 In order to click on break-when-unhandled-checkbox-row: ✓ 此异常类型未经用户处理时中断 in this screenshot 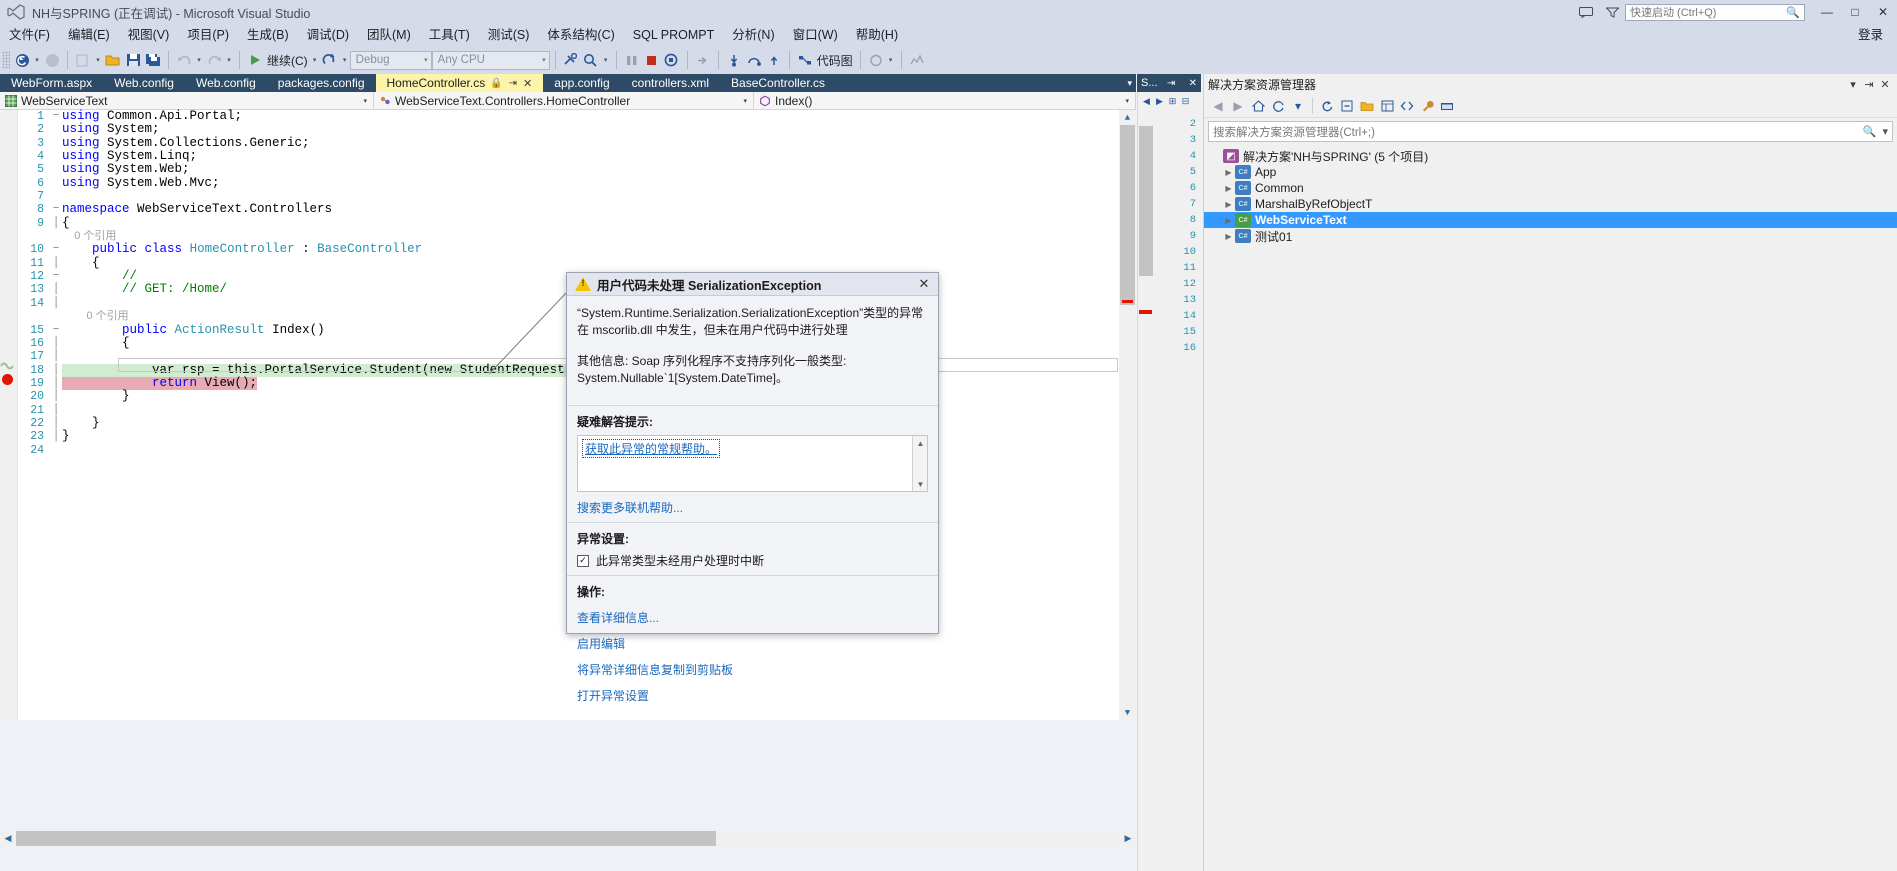, I will do `click(752, 560)`.